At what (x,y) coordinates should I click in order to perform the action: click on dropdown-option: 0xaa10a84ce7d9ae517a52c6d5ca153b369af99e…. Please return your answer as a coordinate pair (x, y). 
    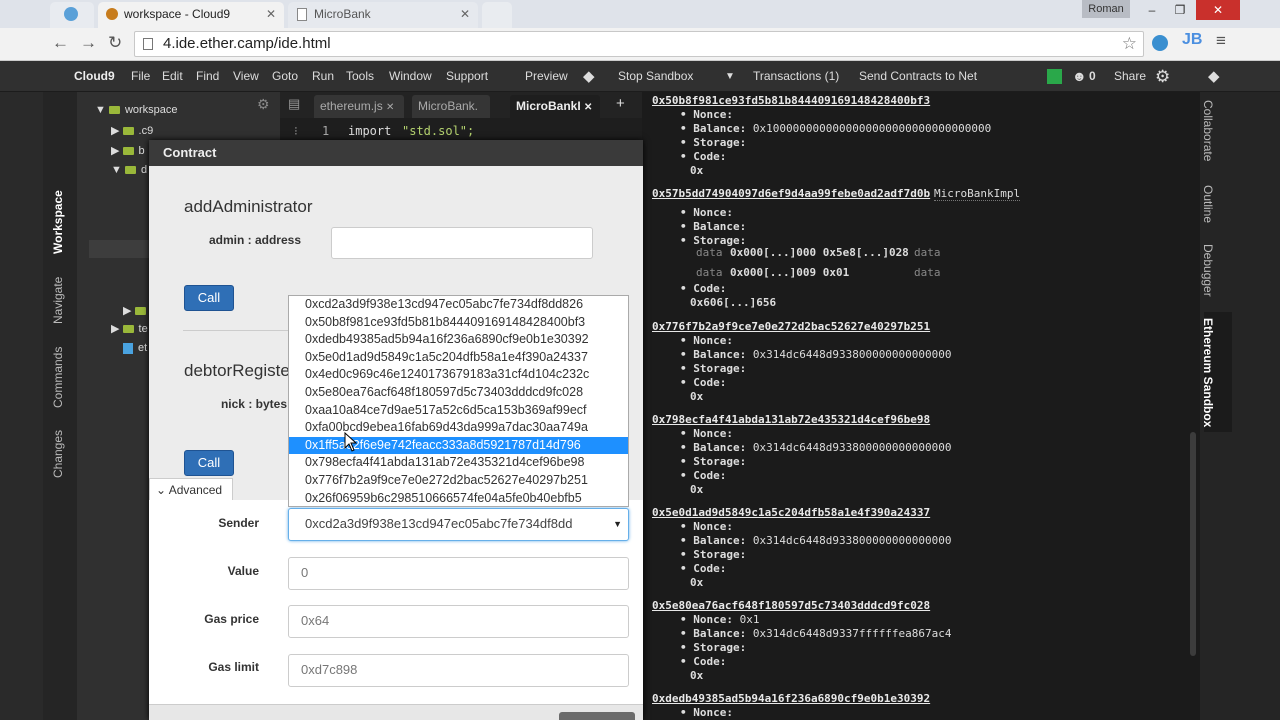
    Looking at the image, I should click on (458, 411).